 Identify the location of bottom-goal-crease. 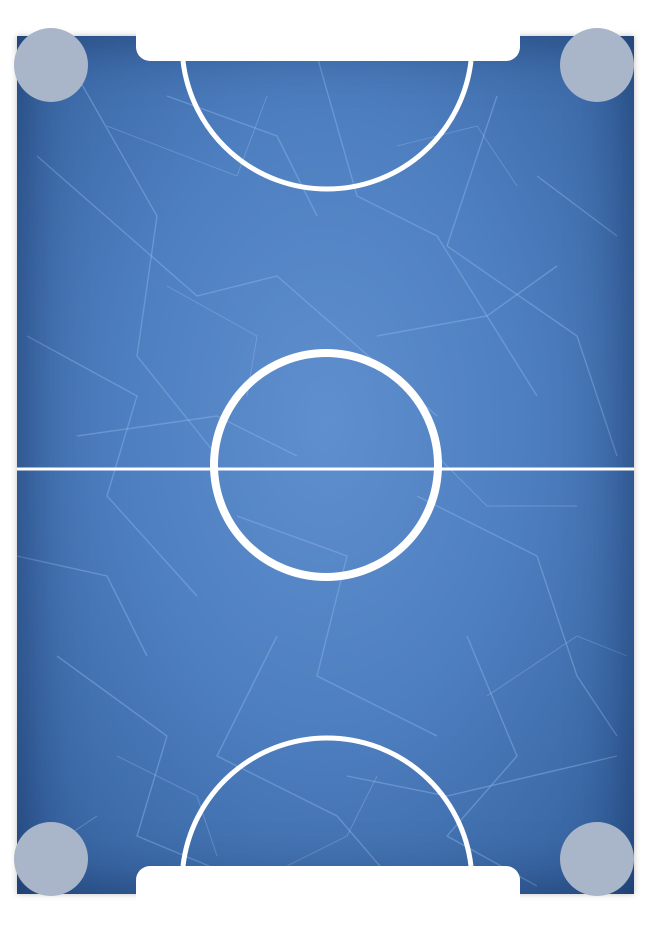
(327, 801).